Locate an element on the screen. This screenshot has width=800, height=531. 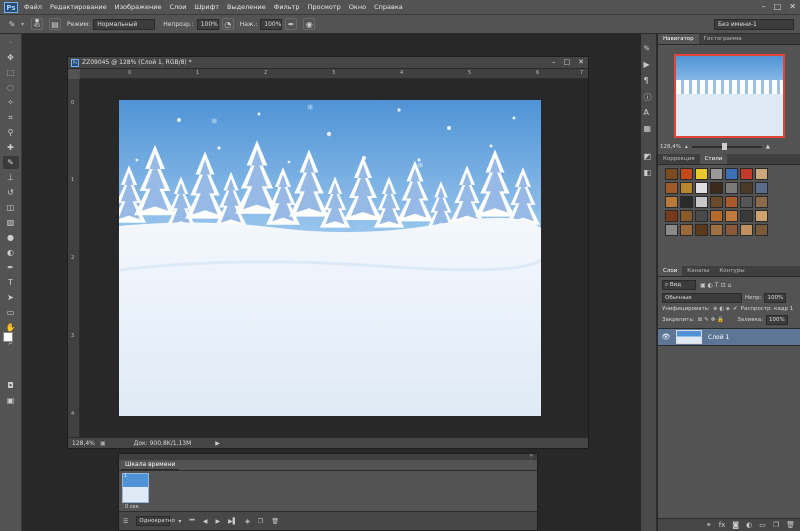
eye-icon: 👁 is located at coordinates (666, 337).